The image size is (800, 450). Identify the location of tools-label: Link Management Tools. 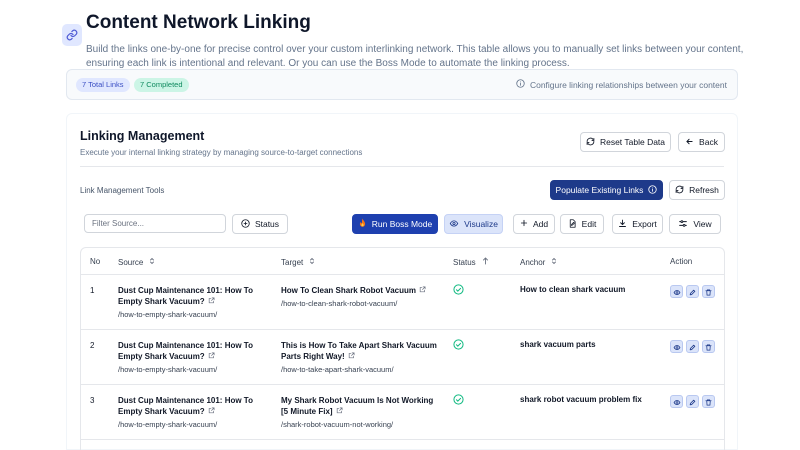
(122, 190).